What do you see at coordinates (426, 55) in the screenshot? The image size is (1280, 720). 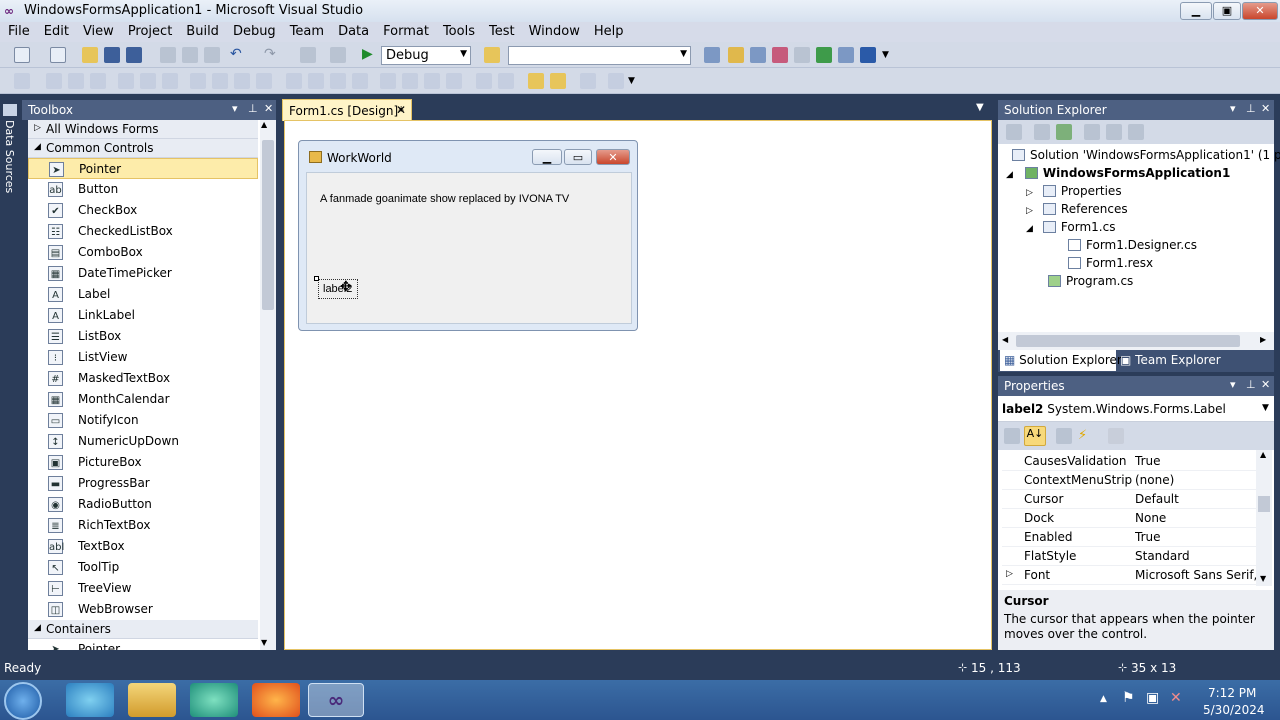 I see `configuration-select: Debug ▼` at bounding box center [426, 55].